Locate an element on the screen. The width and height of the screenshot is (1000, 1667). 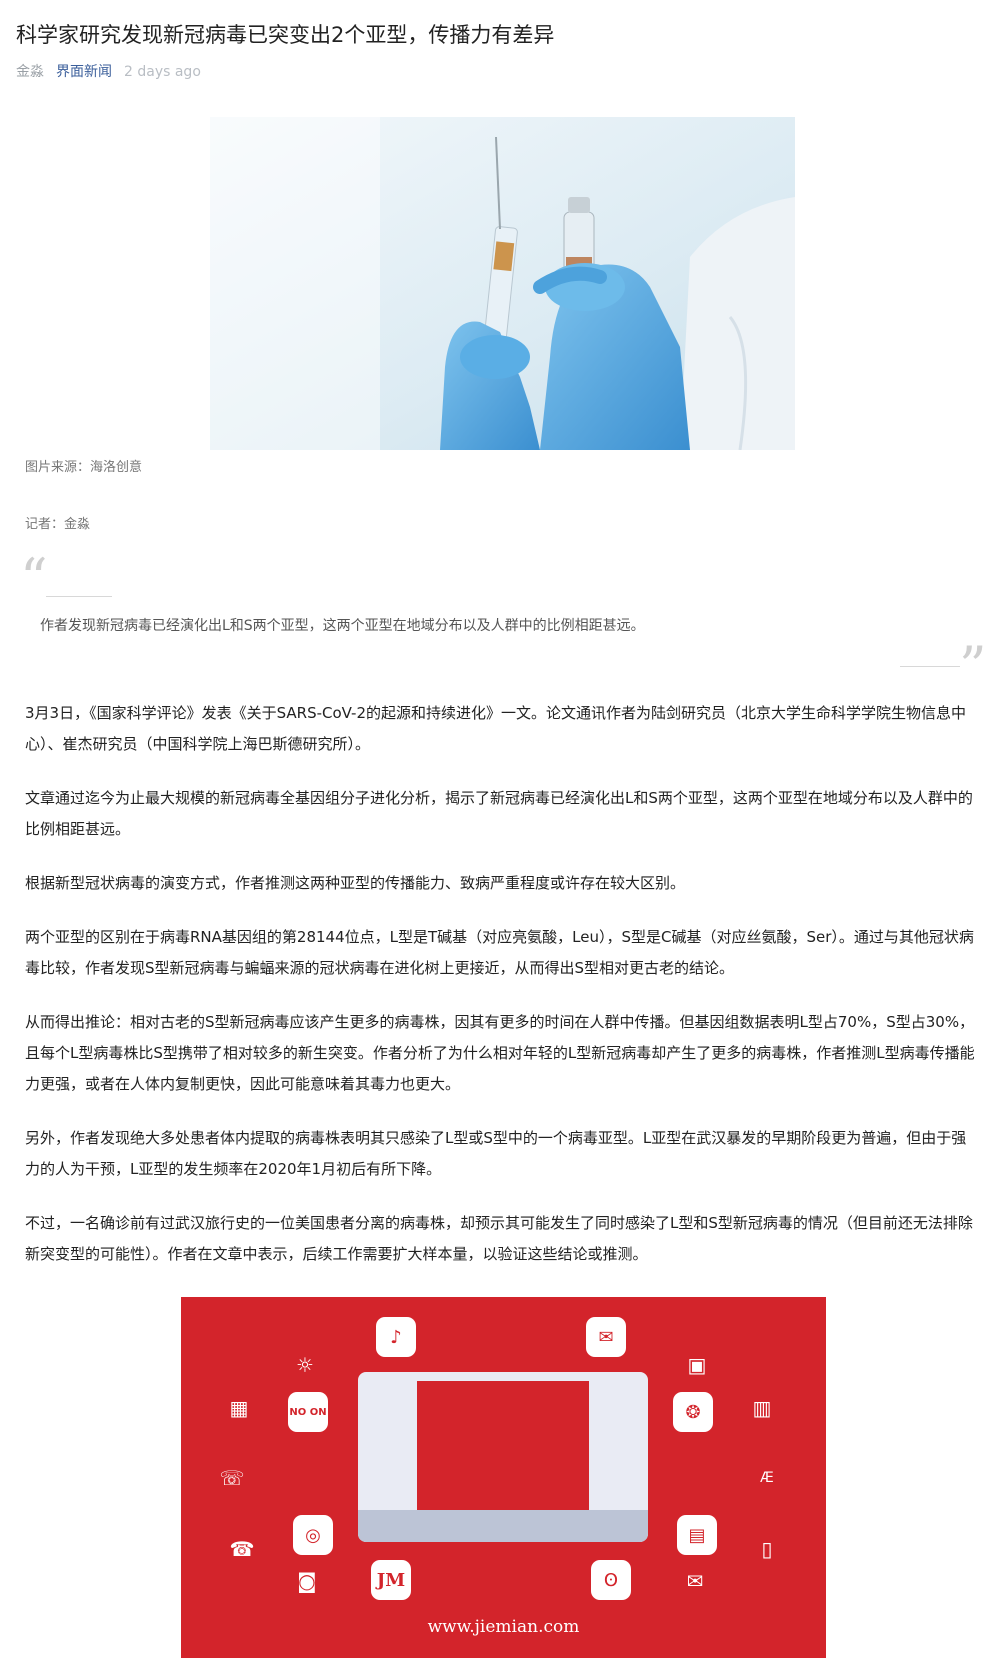
jm-logo-icon: JM is located at coordinates (391, 1580).